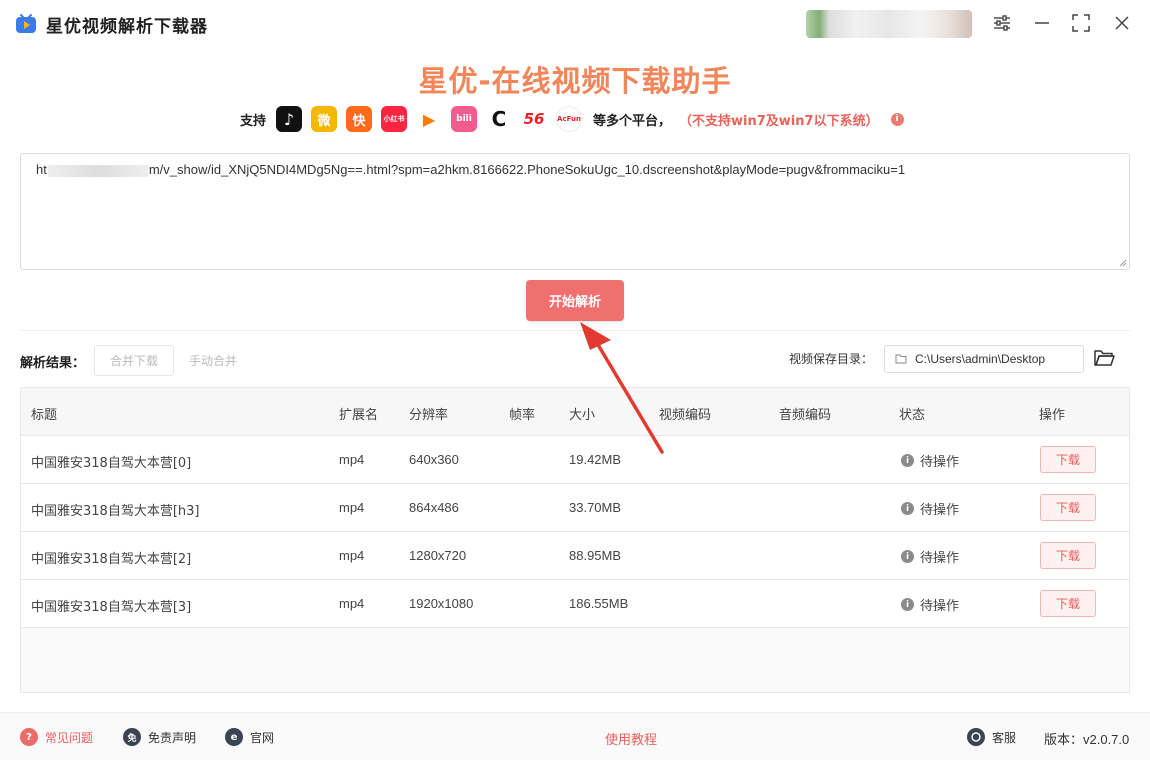 This screenshot has height=760, width=1150. Describe the element at coordinates (1002, 23) in the screenshot. I see `settings-sliders-icon` at that location.